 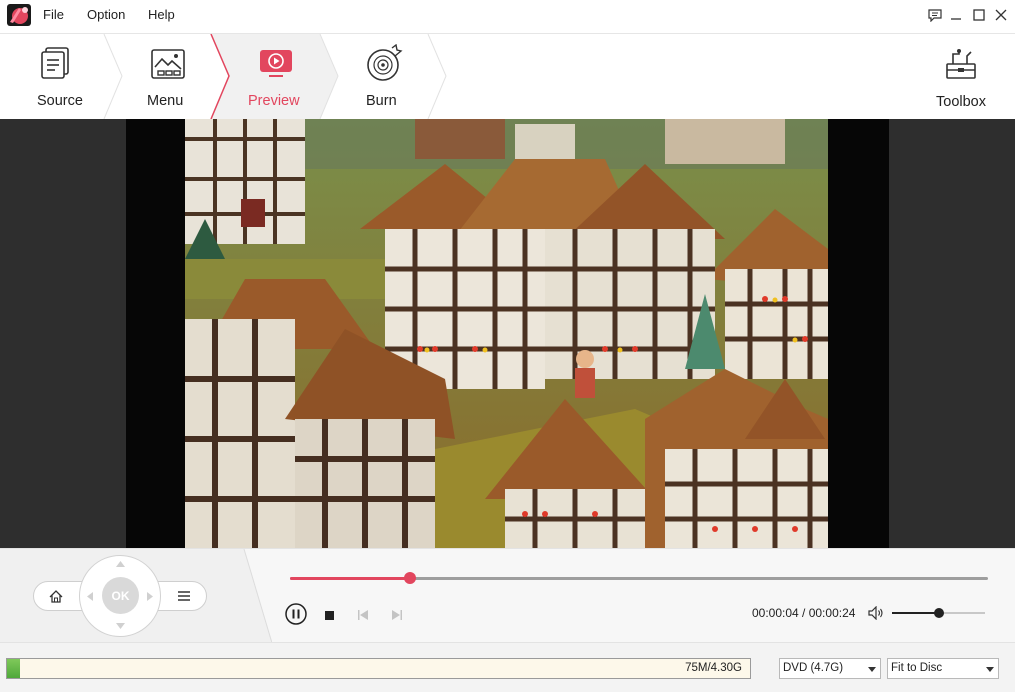 What do you see at coordinates (274, 101) in the screenshot?
I see `step-label-preview: Preview` at bounding box center [274, 101].